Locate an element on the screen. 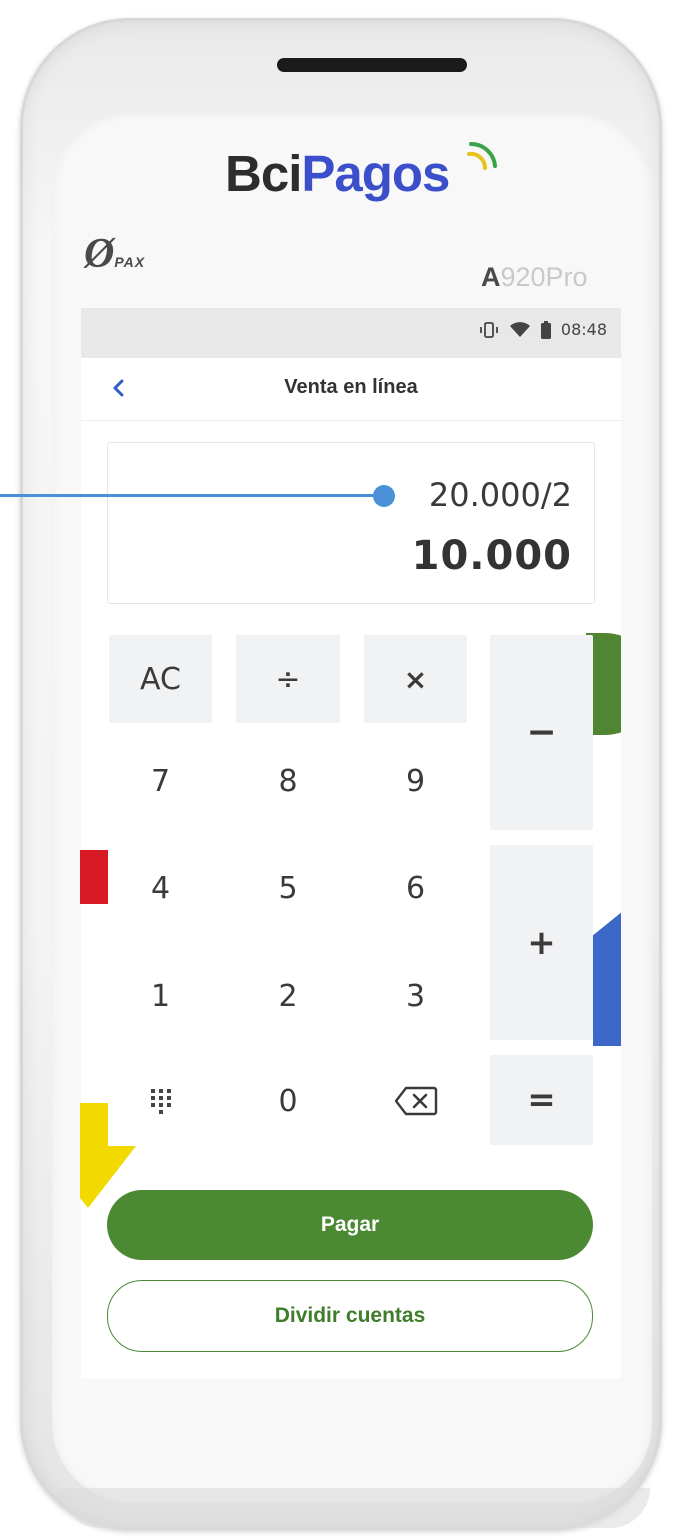  brand-pagos-text: Pagos is located at coordinates (375, 173).